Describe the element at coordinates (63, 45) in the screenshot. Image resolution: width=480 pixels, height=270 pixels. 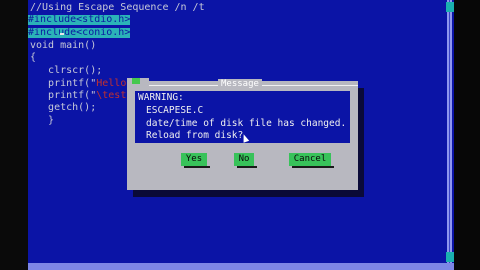
I see `code-line-4: void main()` at that location.